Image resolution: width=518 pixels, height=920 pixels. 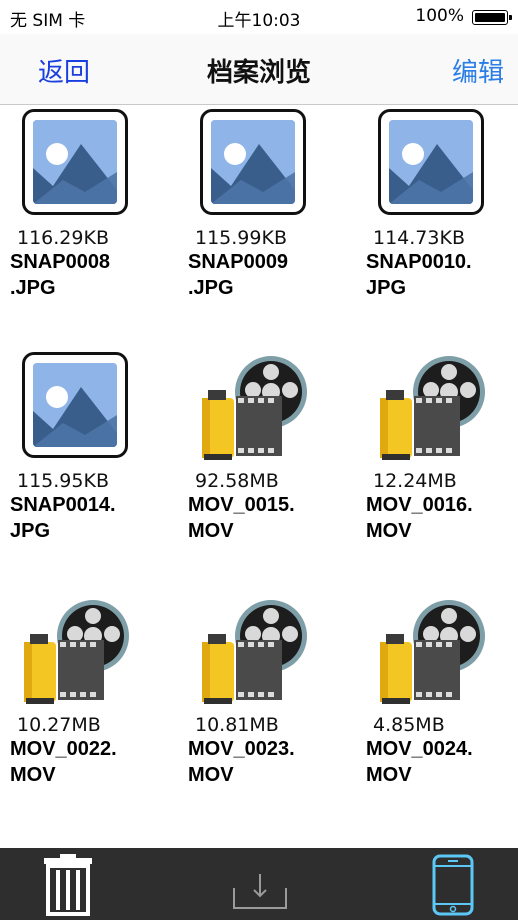 I want to click on file-item: 10.81MB MOV_0023. MOV, so click(x=268, y=707).